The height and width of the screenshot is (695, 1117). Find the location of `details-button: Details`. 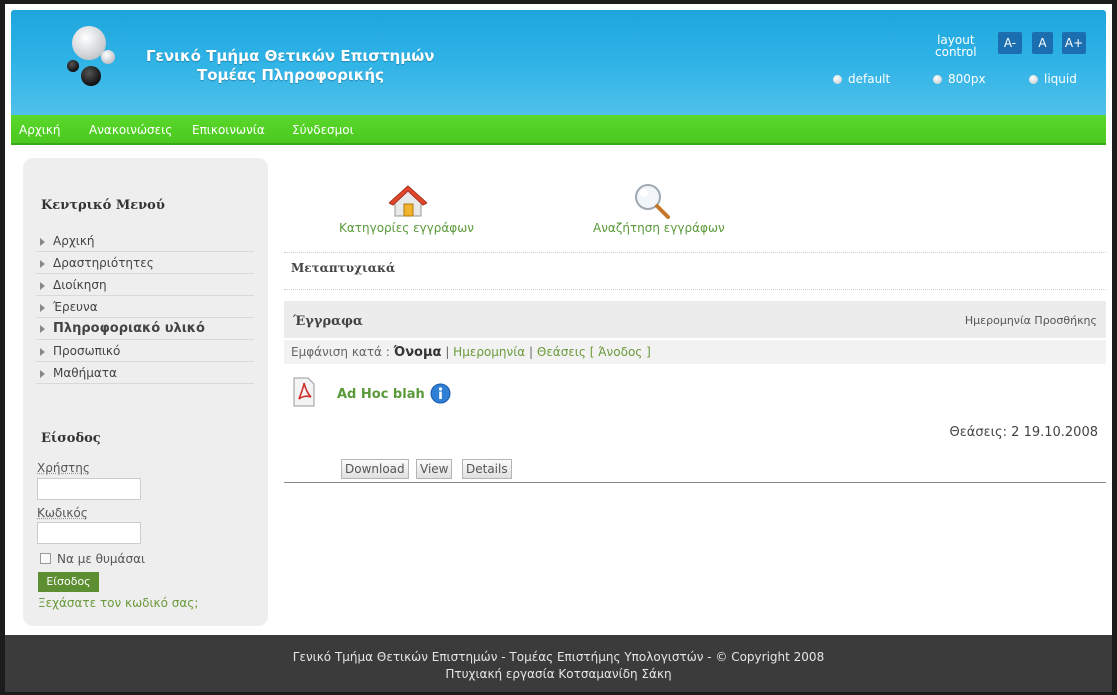

details-button: Details is located at coordinates (487, 469).